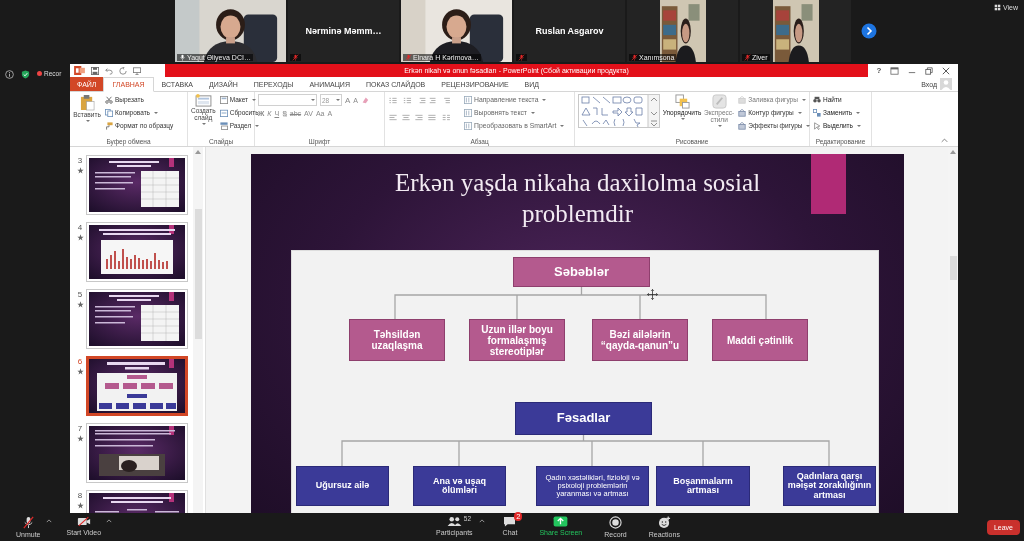 The height and width of the screenshot is (541, 1024). What do you see at coordinates (577, 198) in the screenshot?
I see `slide-title: Erkən yaşda nikaha daxilolma sosial problemdir` at bounding box center [577, 198].